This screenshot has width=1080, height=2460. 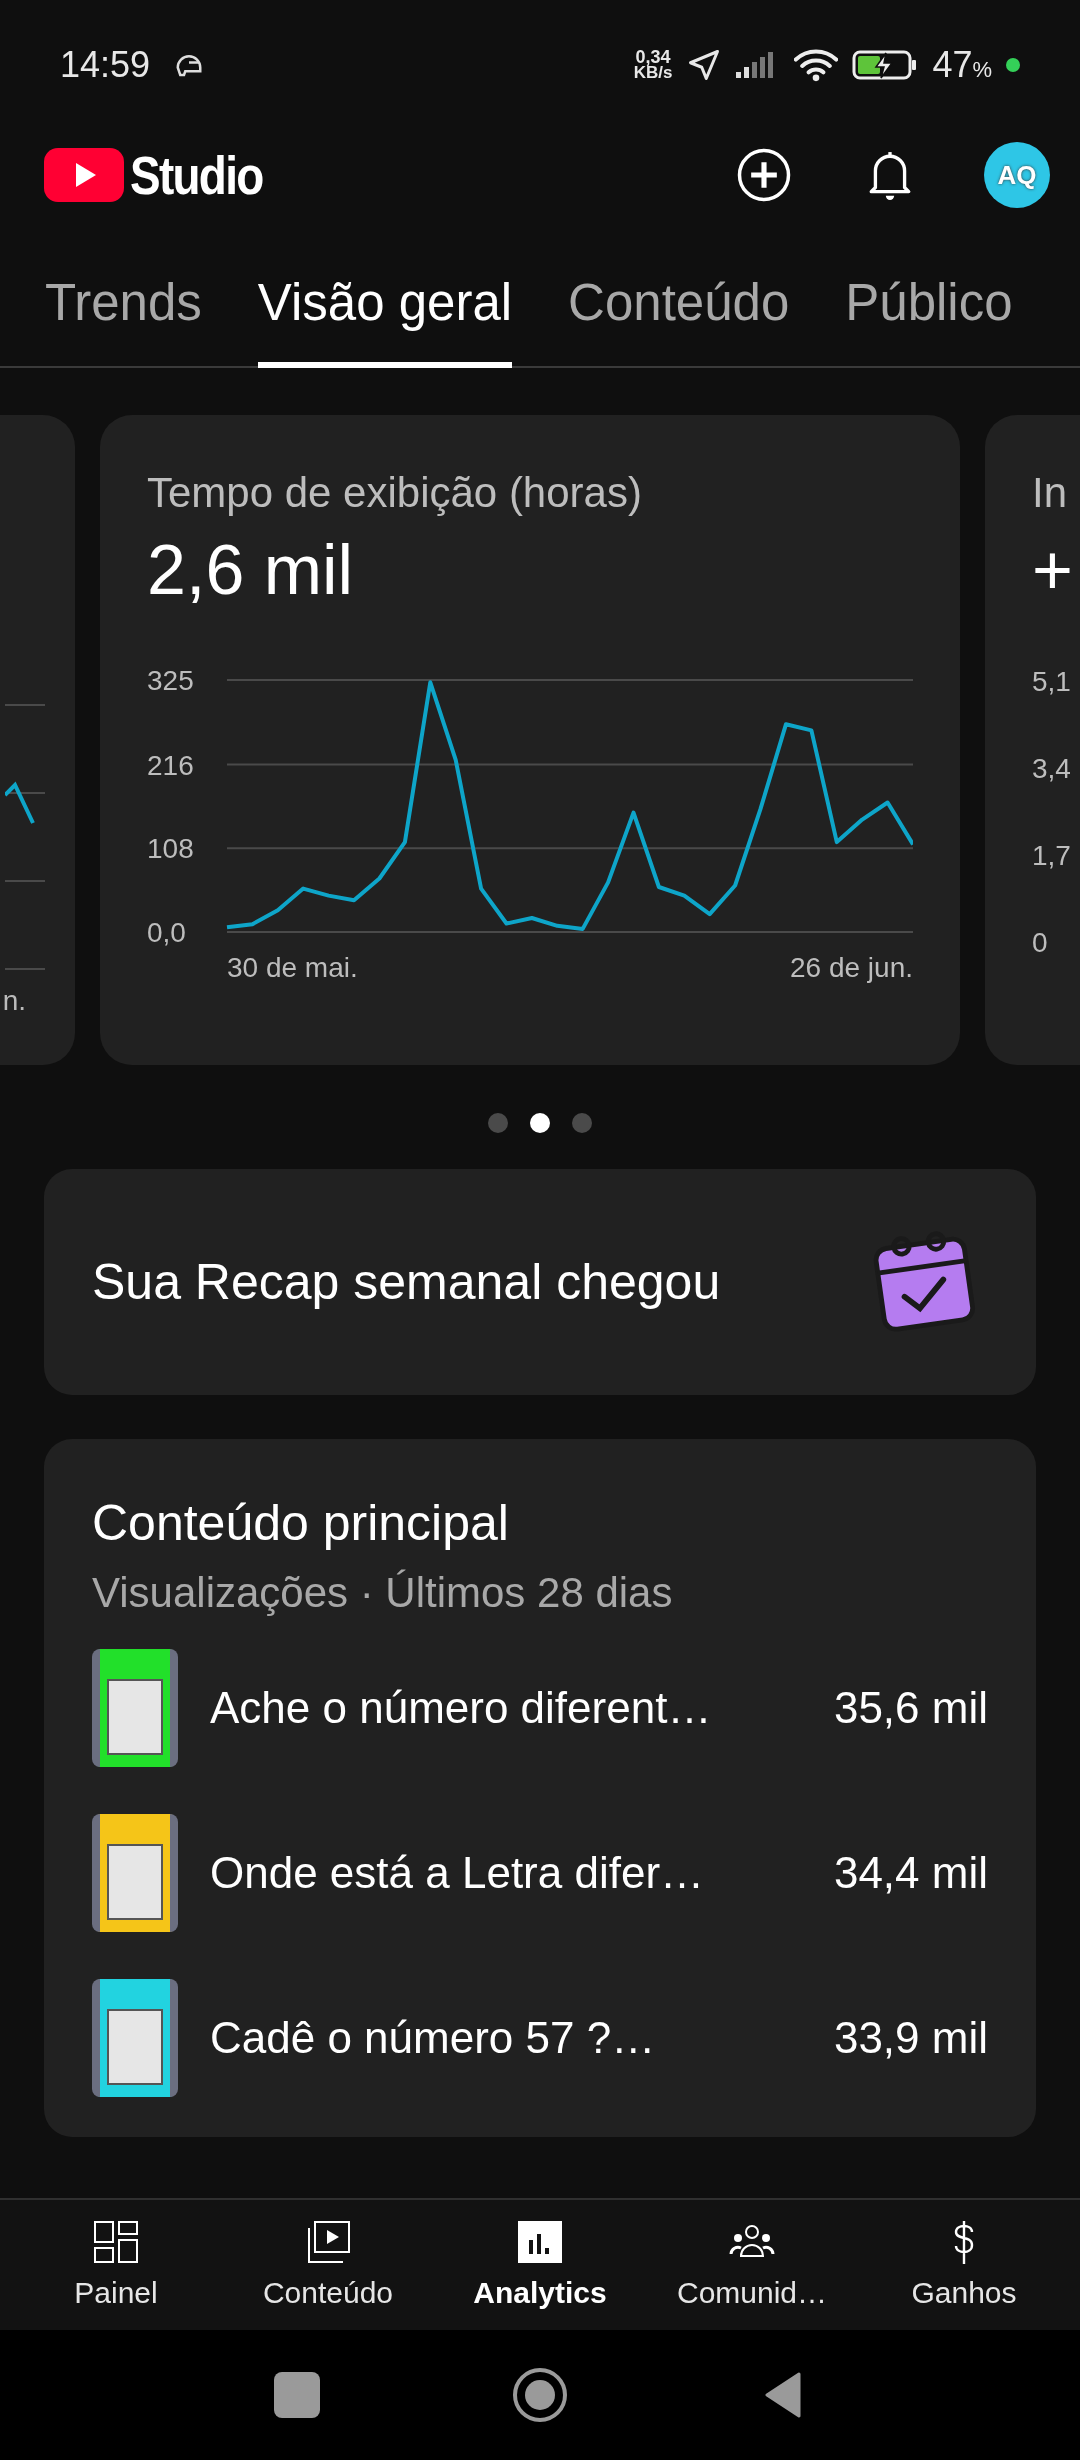 I want to click on tab: Público, so click(x=929, y=303).